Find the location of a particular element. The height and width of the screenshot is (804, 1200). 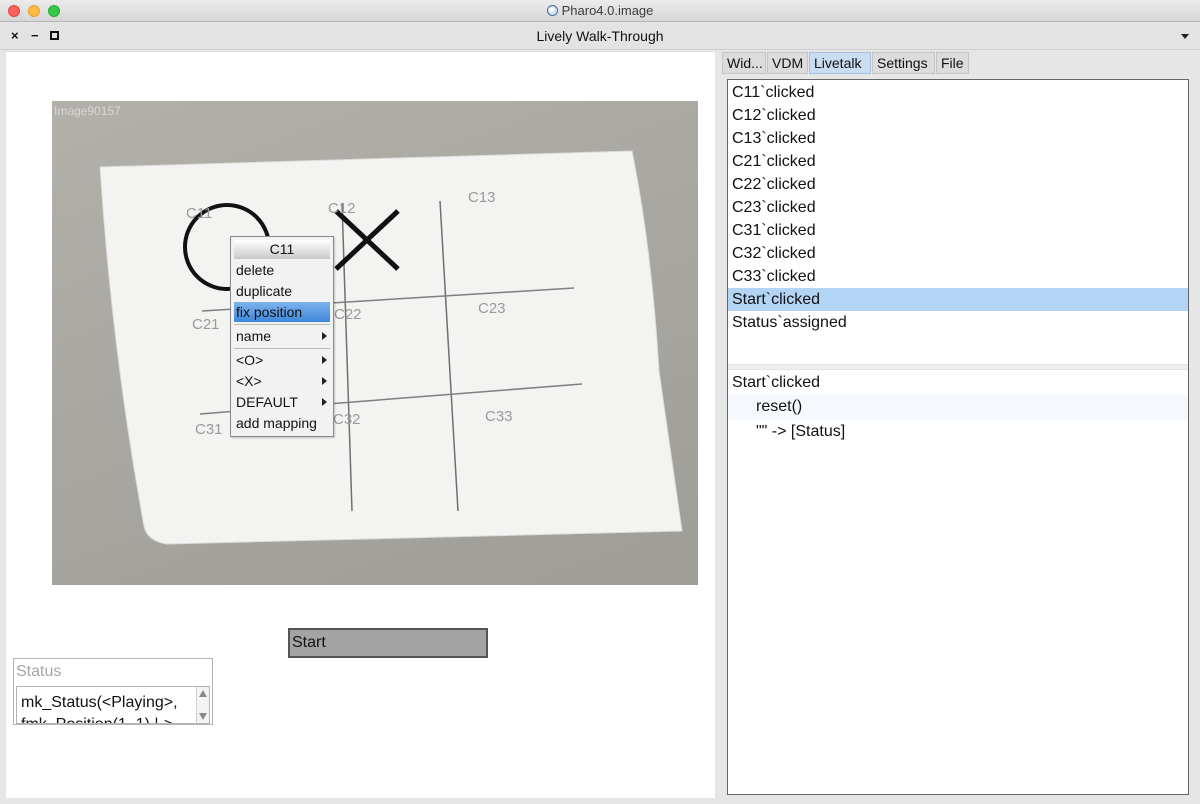

cell-label-c12: C12 is located at coordinates (342, 208).